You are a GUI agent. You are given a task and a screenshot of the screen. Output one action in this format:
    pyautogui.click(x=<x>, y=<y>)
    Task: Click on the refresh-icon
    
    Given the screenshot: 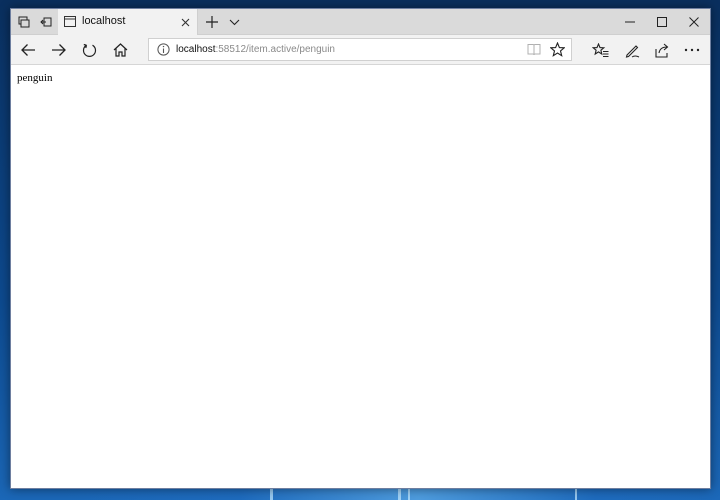 What is the action you would take?
    pyautogui.click(x=89, y=50)
    